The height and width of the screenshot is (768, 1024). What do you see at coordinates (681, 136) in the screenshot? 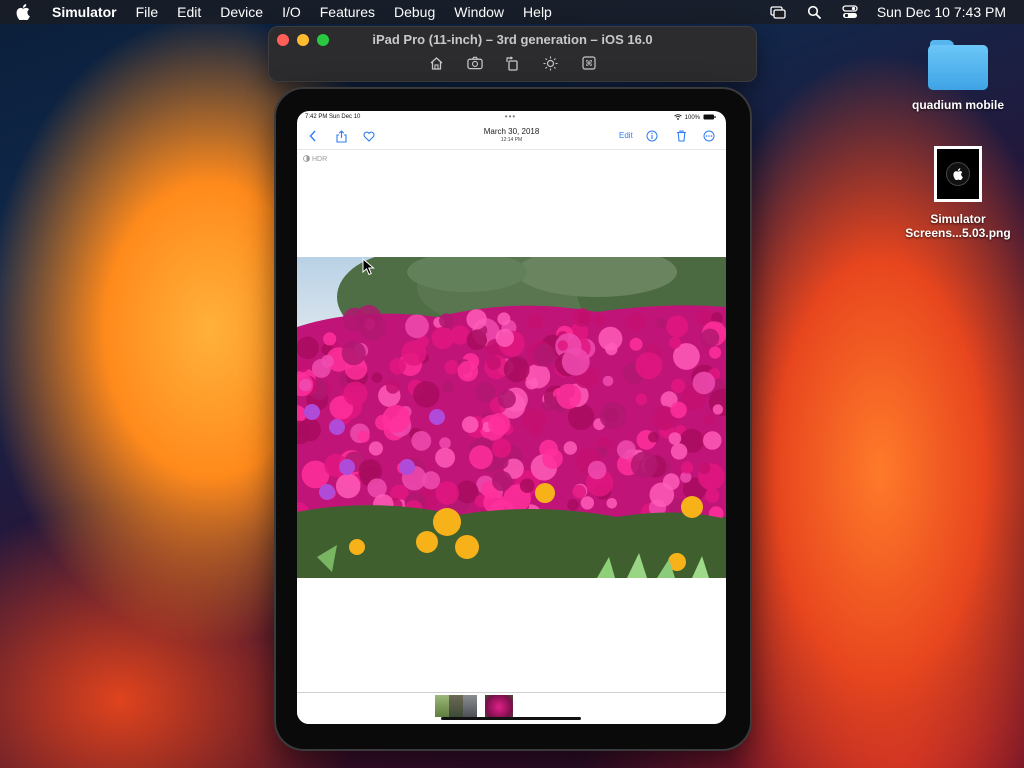
I see `trash-icon` at bounding box center [681, 136].